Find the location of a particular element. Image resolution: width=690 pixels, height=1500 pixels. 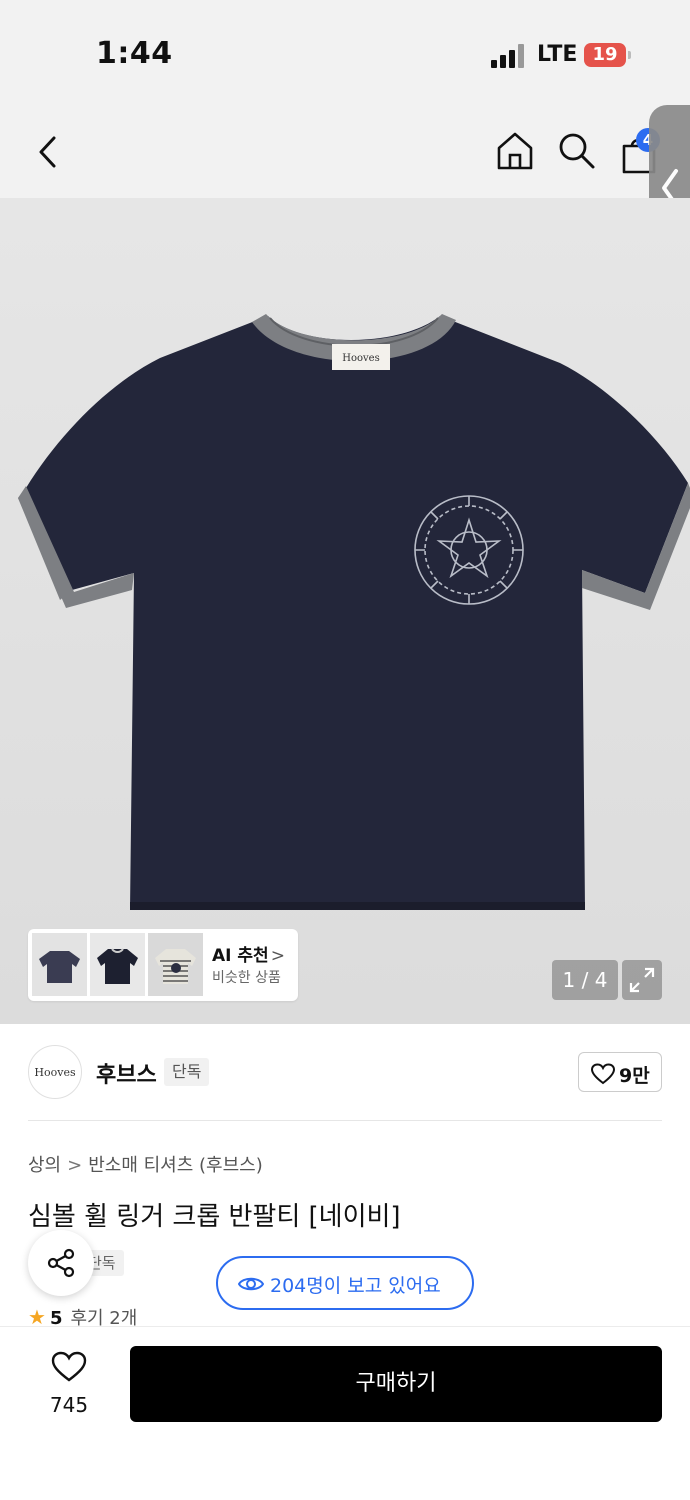

live-viewers-pill: 204명이 보고 있어요 is located at coordinates (345, 1283).